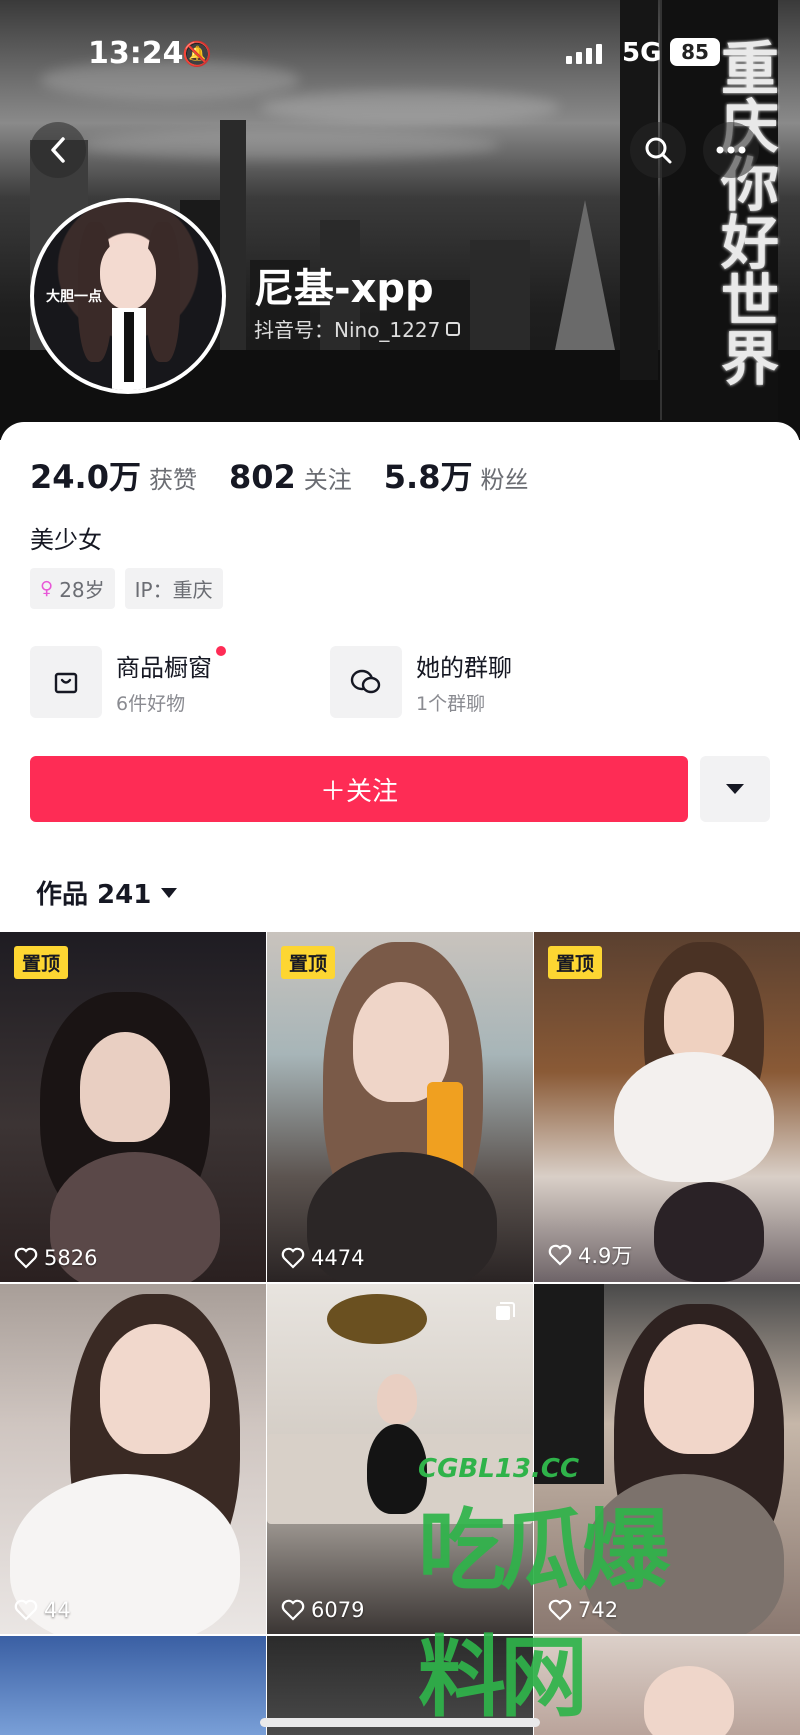  Describe the element at coordinates (400, 55) in the screenshot. I see `status-bar: 13:24 🔕 5G 85` at that location.